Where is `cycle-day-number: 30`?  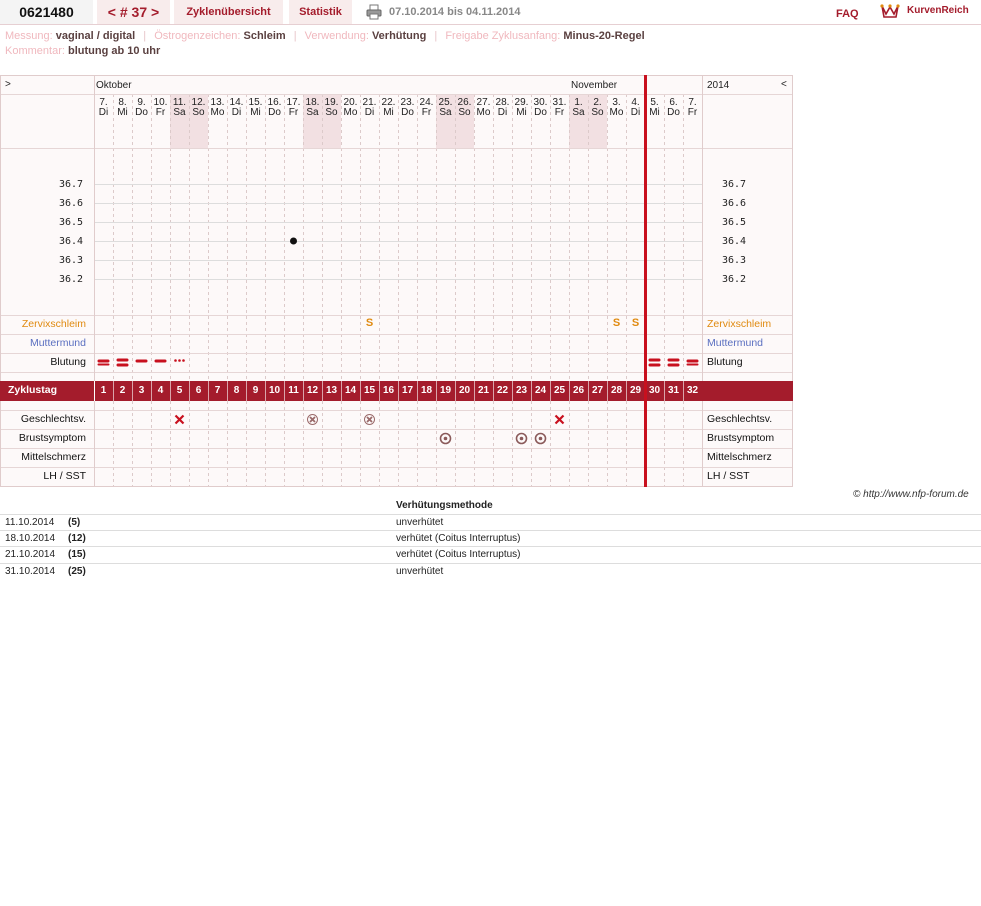
cycle-day-number: 30 is located at coordinates (654, 390).